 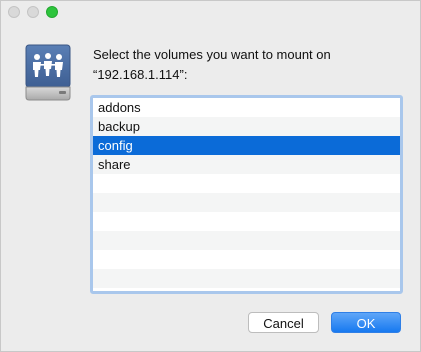 I want to click on network-share-drive-icon, so click(x=48, y=73).